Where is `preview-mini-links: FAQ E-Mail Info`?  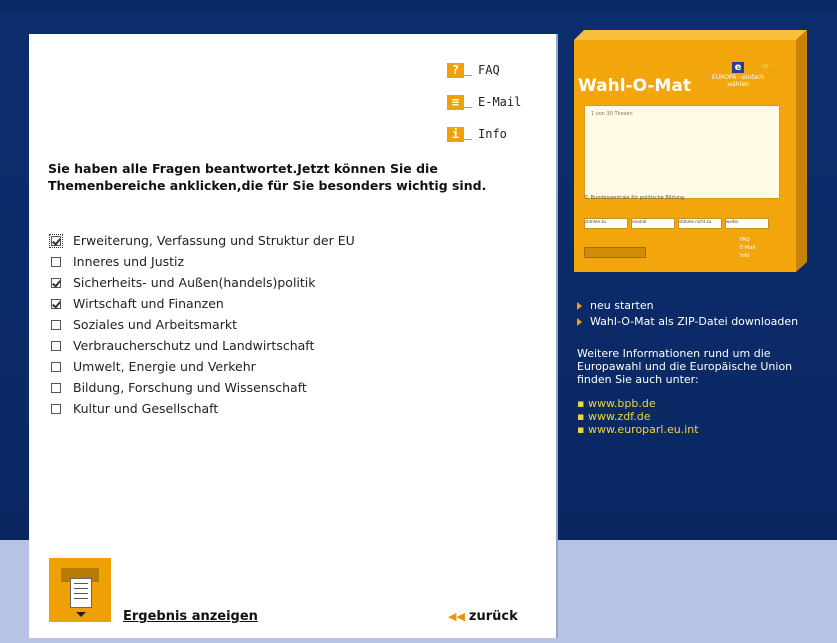 preview-mini-links: FAQ E-Mail Info is located at coordinates (747, 248).